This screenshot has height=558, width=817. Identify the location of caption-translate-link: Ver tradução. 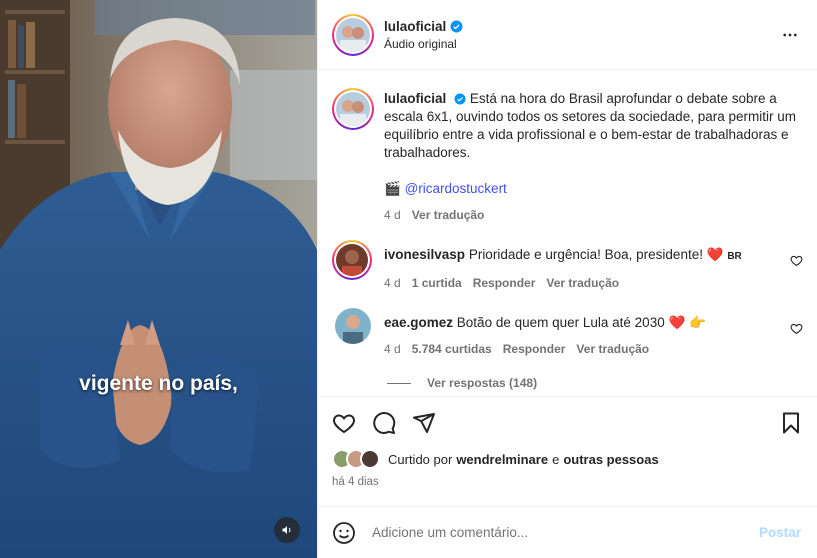
(448, 215).